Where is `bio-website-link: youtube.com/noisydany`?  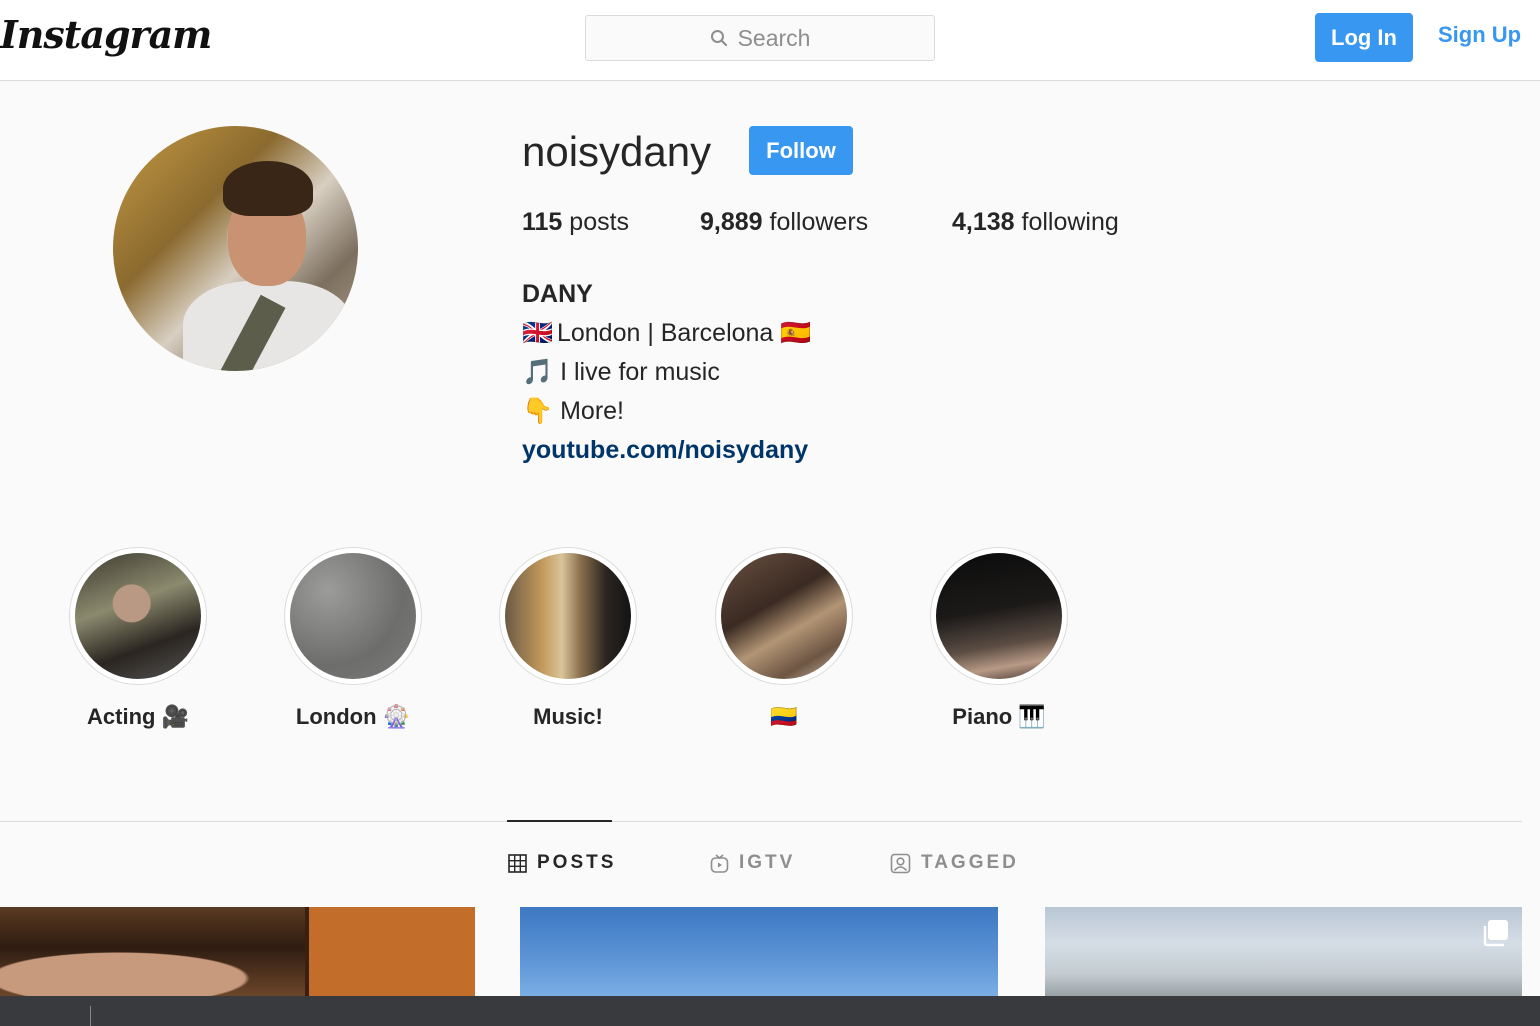 bio-website-link: youtube.com/noisydany is located at coordinates (666, 450).